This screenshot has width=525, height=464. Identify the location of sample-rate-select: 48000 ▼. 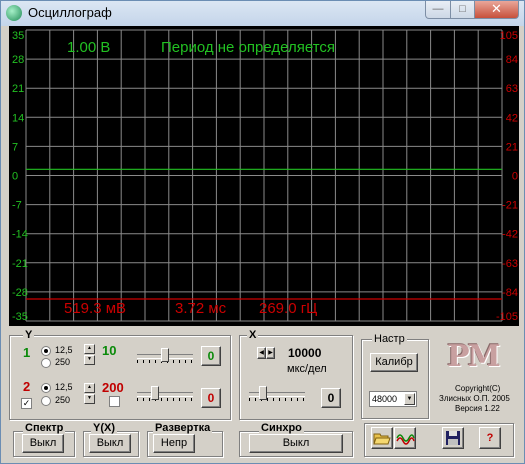
(393, 399).